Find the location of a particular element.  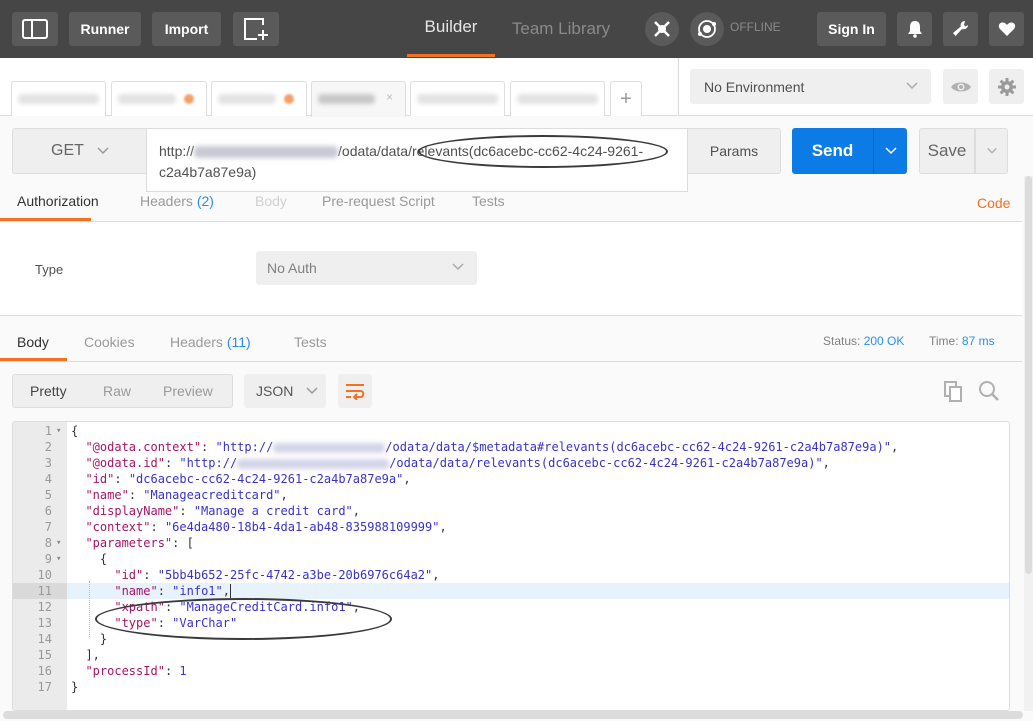

auth-type-select: No Auth is located at coordinates (366, 268).